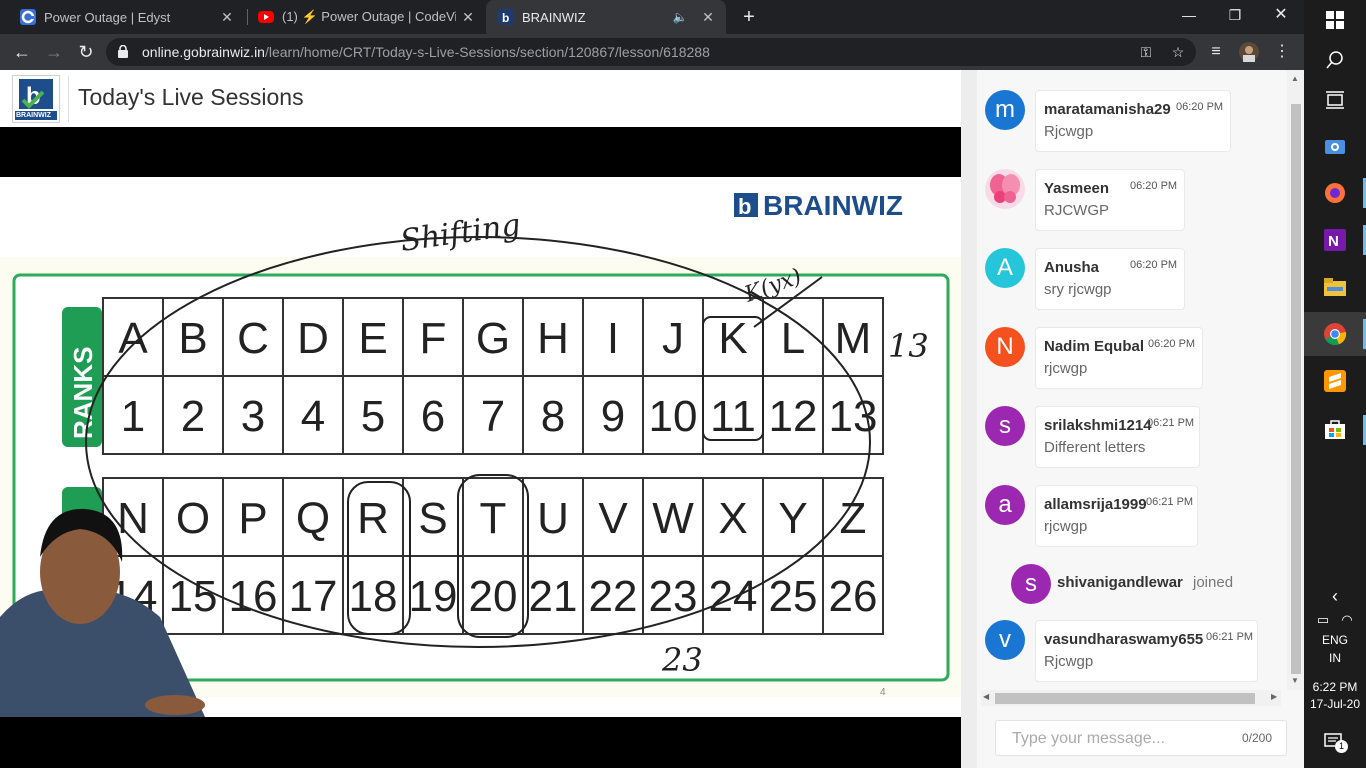  Describe the element at coordinates (1098, 425) in the screenshot. I see `message-username: srilakshmi1214` at that location.